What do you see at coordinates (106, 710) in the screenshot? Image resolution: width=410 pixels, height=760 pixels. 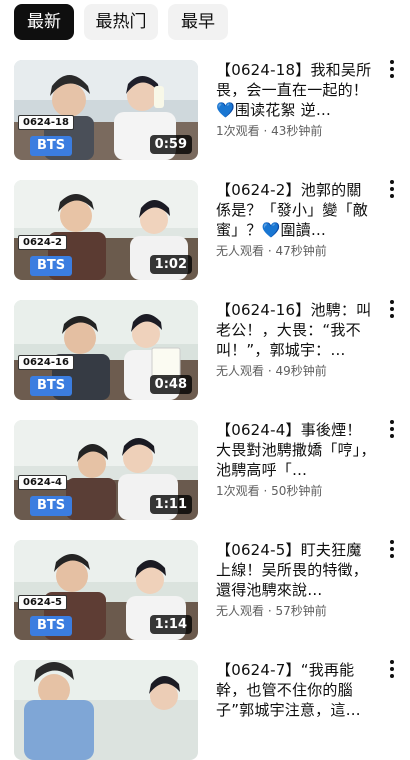 I see `video-thumbnail` at bounding box center [106, 710].